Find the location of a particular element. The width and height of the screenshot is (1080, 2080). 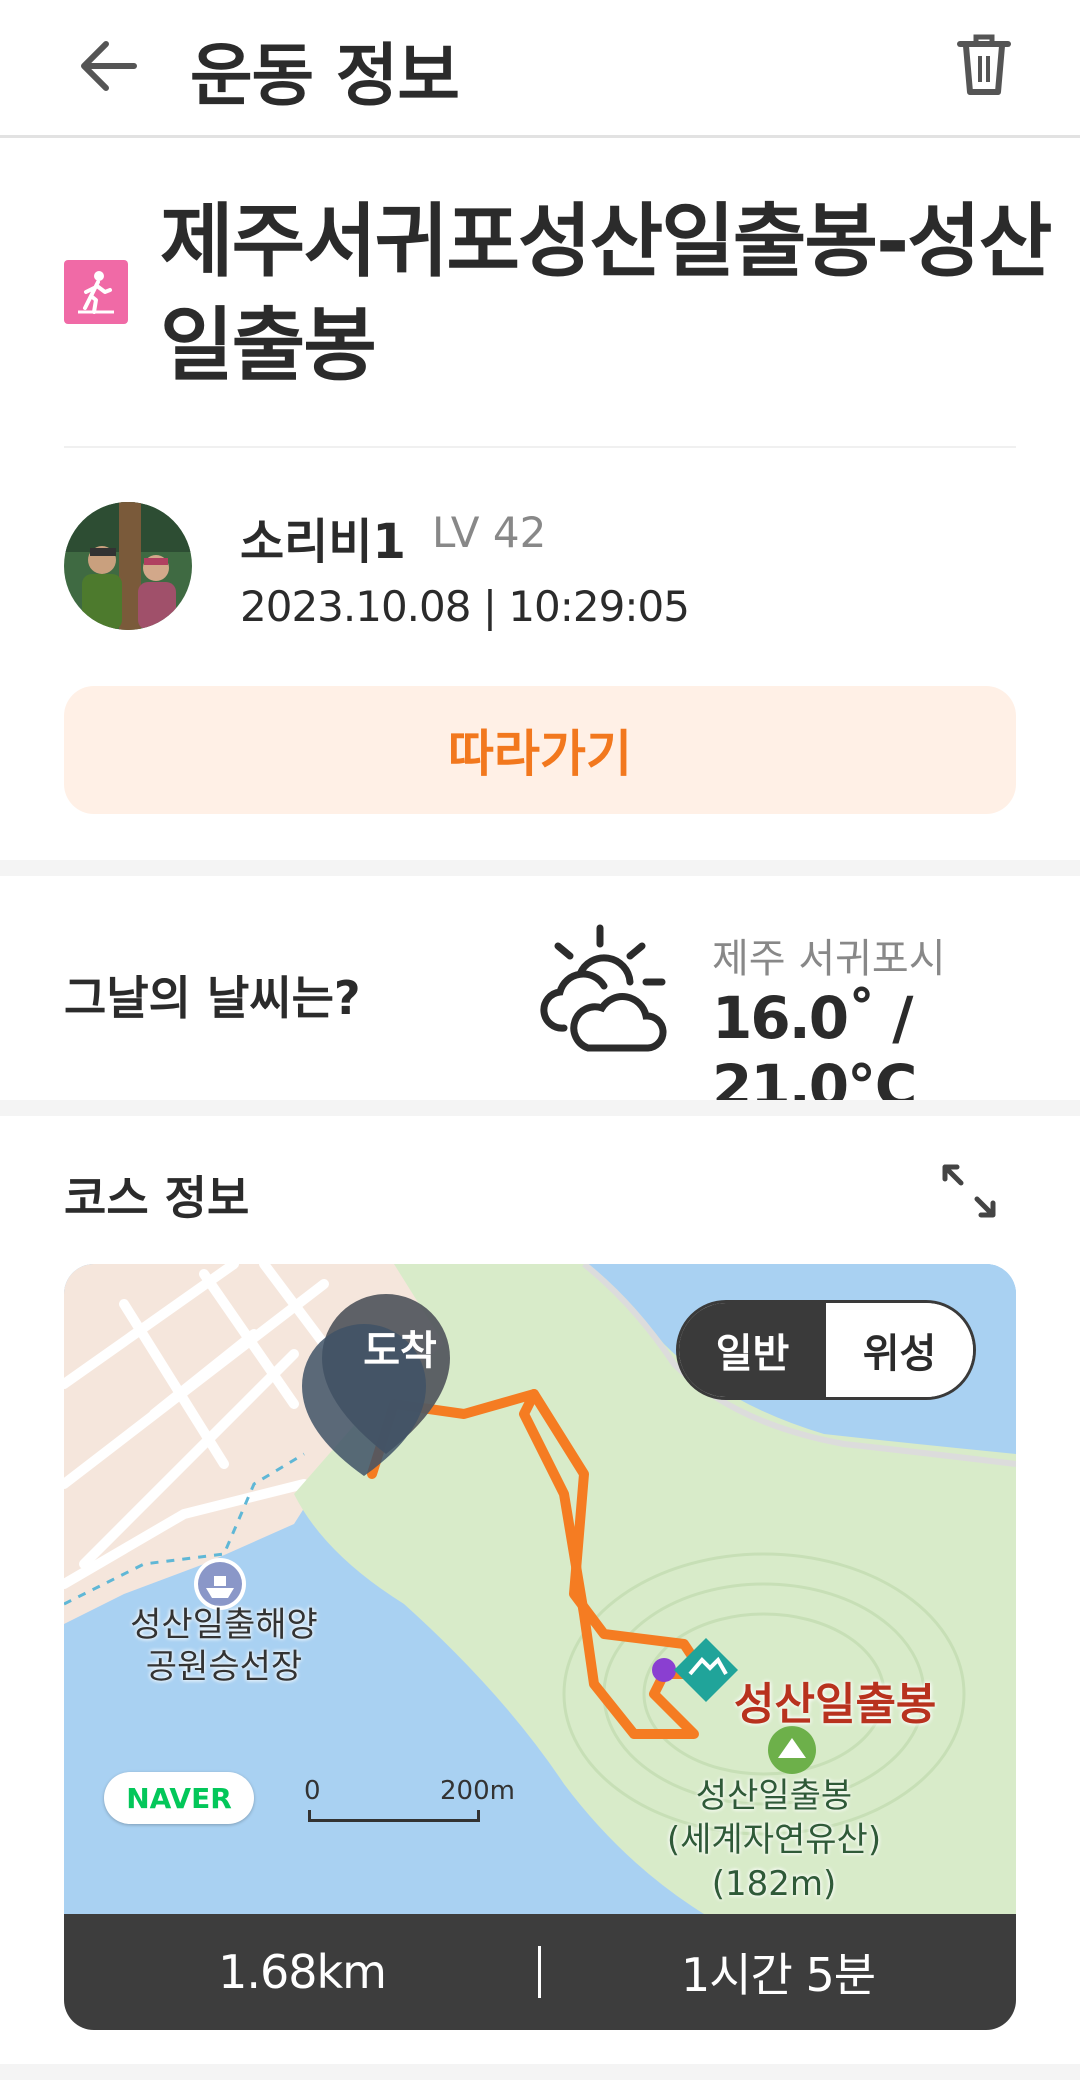

user-level: LV 42 is located at coordinates (489, 532).